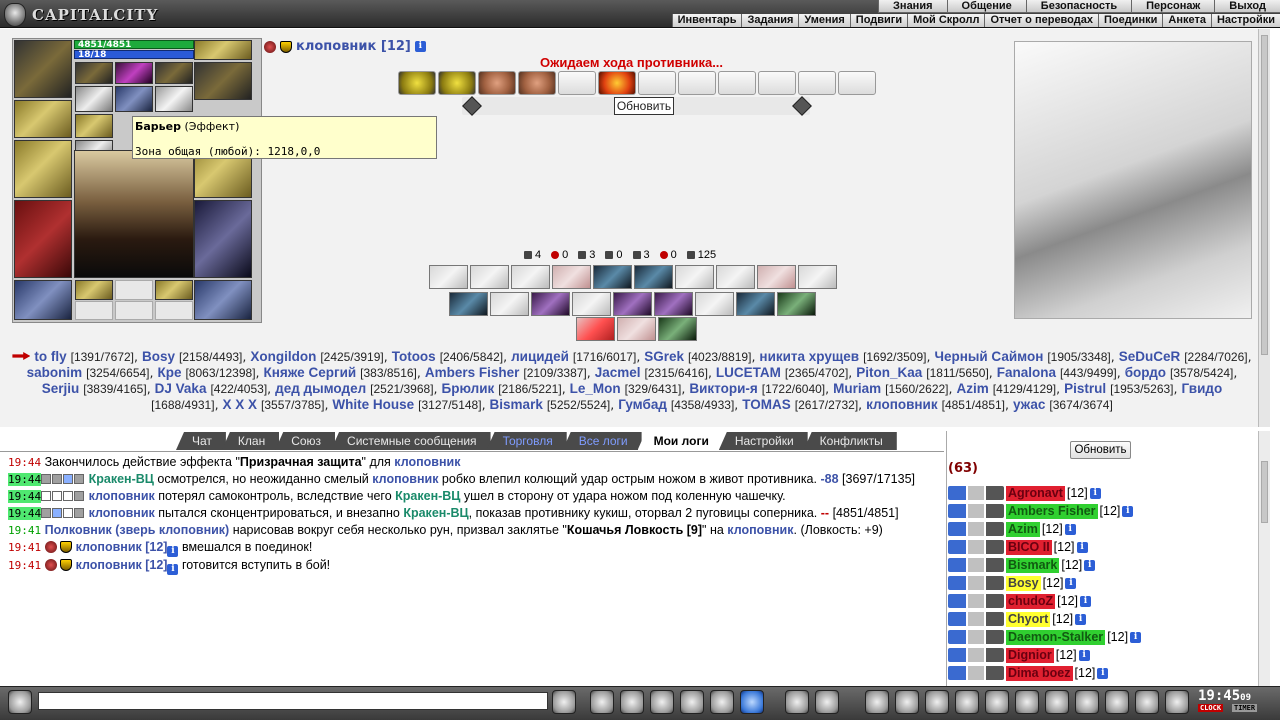  Describe the element at coordinates (305, 441) in the screenshot. I see `tab-alliance: Союз` at that location.